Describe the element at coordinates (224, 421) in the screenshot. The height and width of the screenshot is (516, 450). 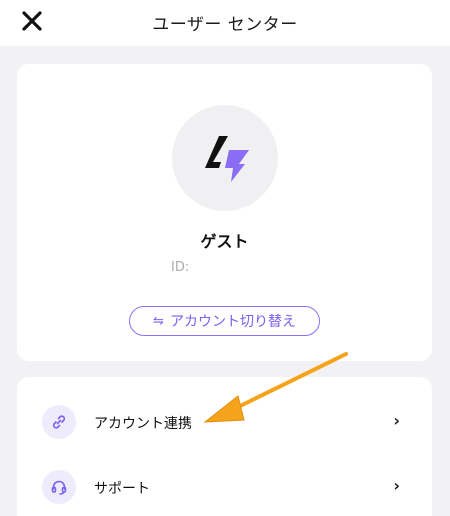
I see `menu-item-account-link: アカウント連携 ›` at that location.